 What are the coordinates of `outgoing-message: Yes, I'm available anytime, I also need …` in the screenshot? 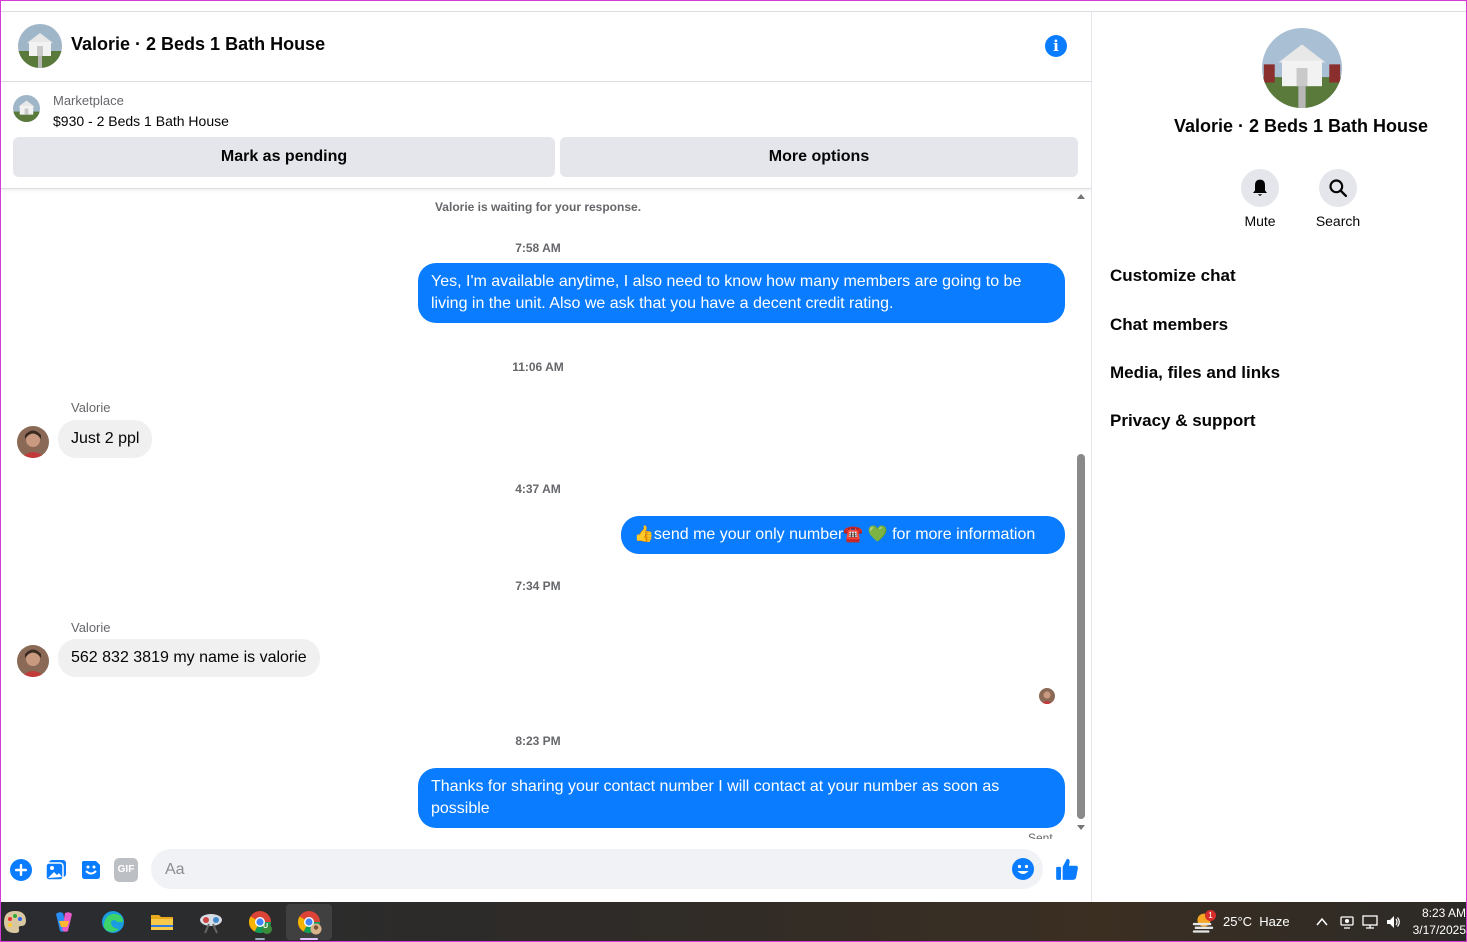 It's located at (741, 293).